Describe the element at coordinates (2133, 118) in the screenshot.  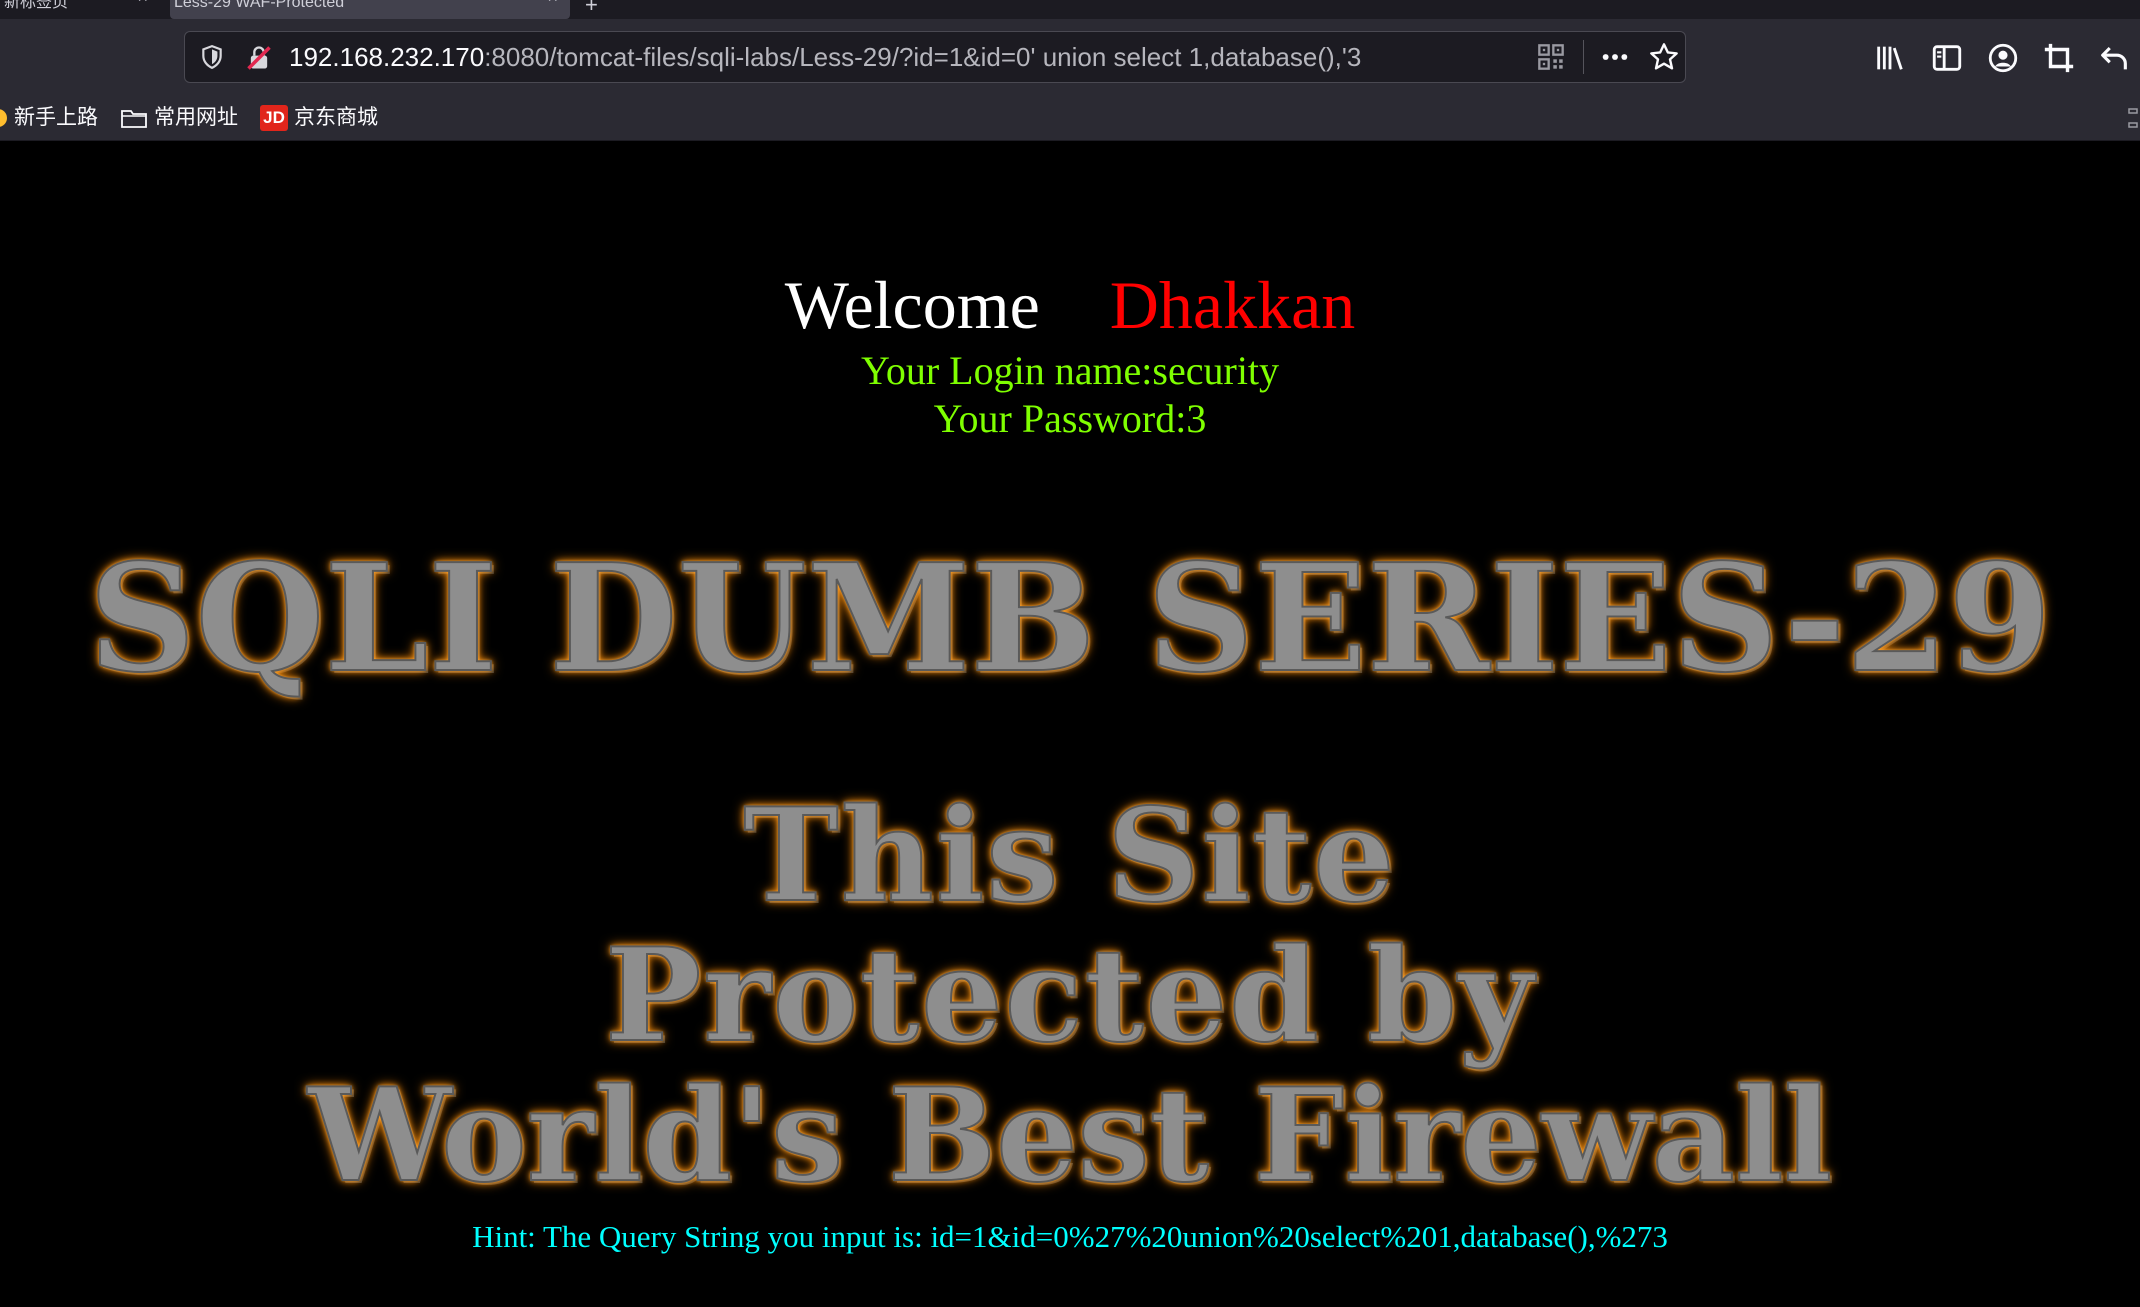
I see `bookmarks-overflow-icon` at that location.